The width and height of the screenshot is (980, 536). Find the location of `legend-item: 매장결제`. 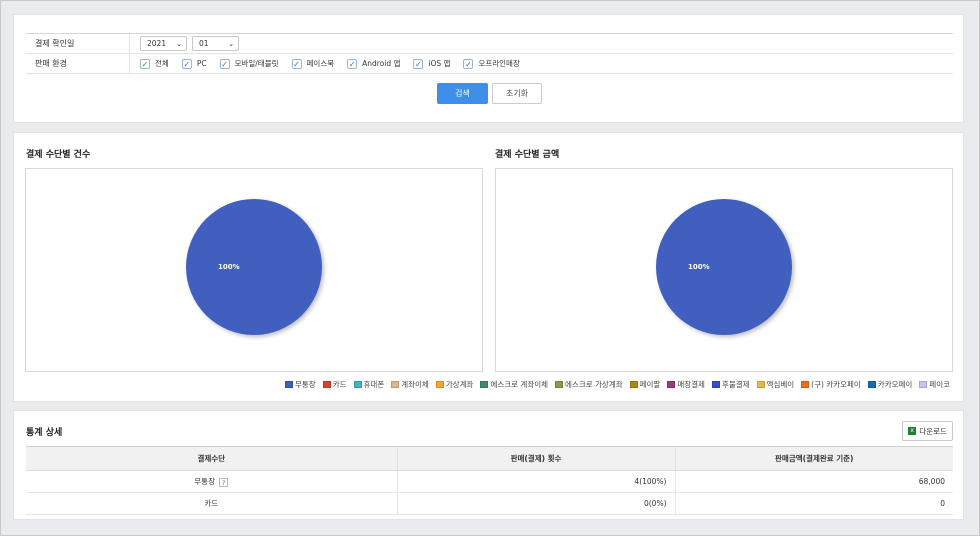

legend-item: 매장결제 is located at coordinates (686, 384).